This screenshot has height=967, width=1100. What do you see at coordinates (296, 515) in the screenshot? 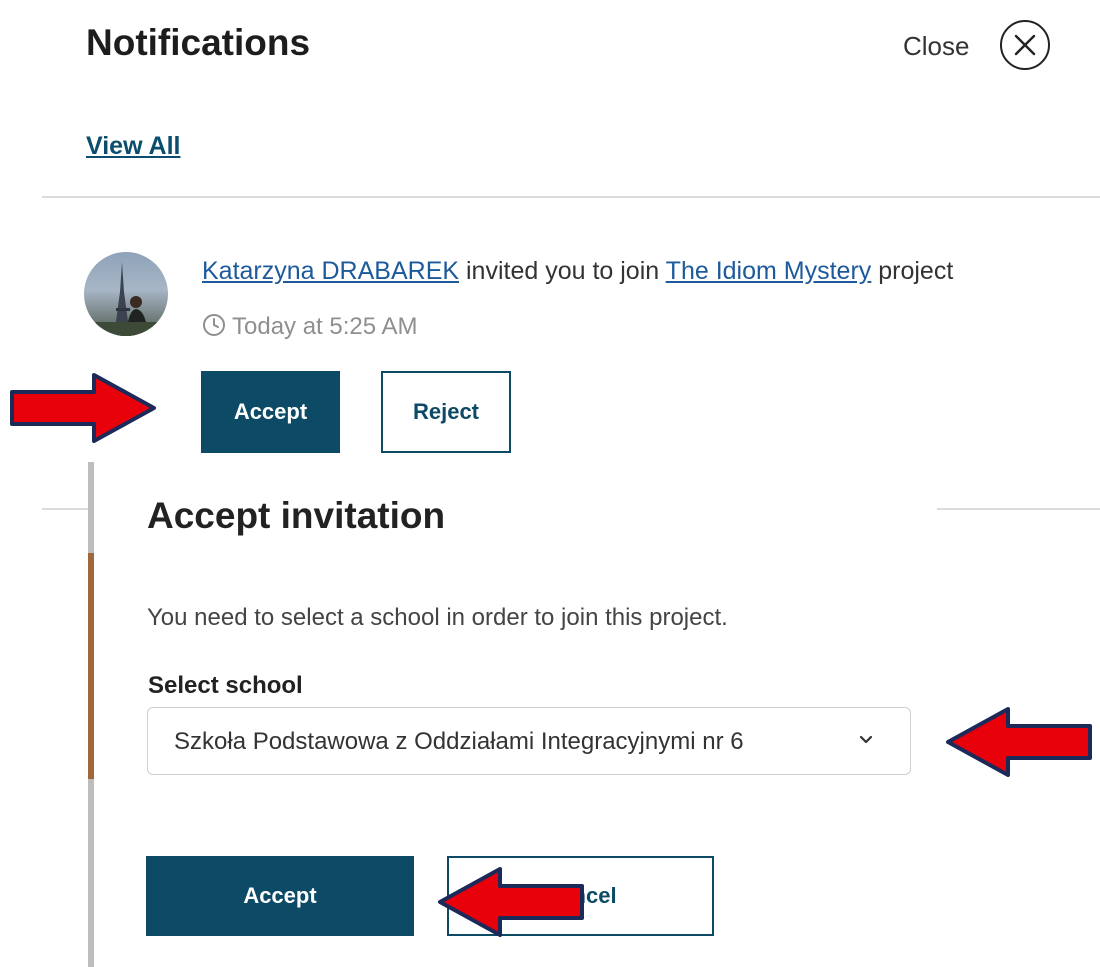
I see `dialog-title: Accept invitation` at bounding box center [296, 515].